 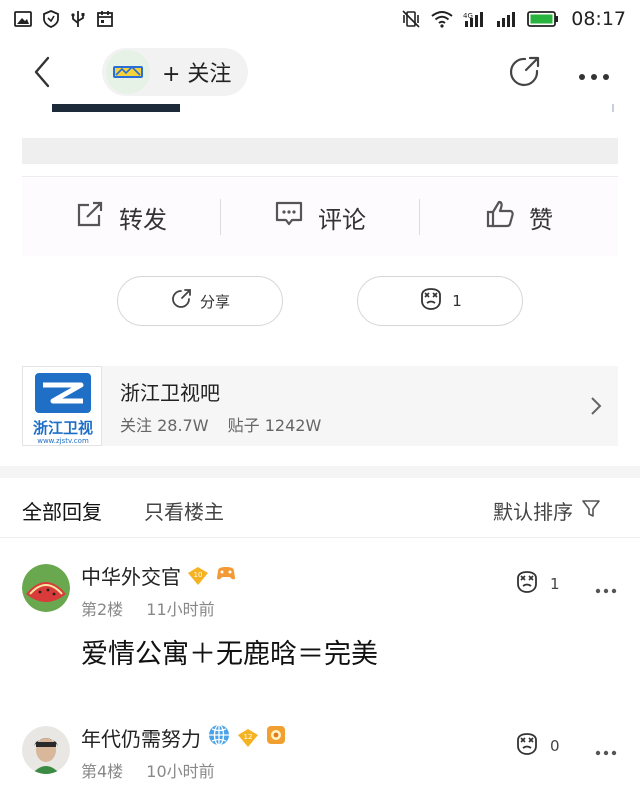 What do you see at coordinates (143, 219) in the screenshot?
I see `repost-label: 转发` at bounding box center [143, 219].